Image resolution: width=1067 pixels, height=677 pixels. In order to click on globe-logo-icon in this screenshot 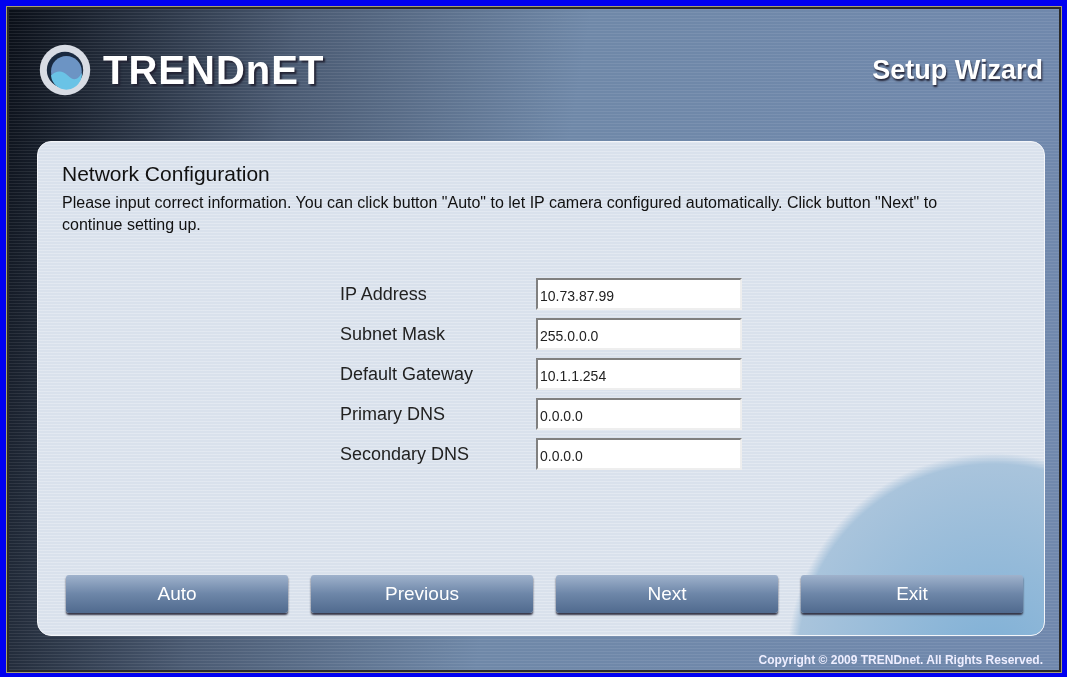, I will do `click(65, 70)`.